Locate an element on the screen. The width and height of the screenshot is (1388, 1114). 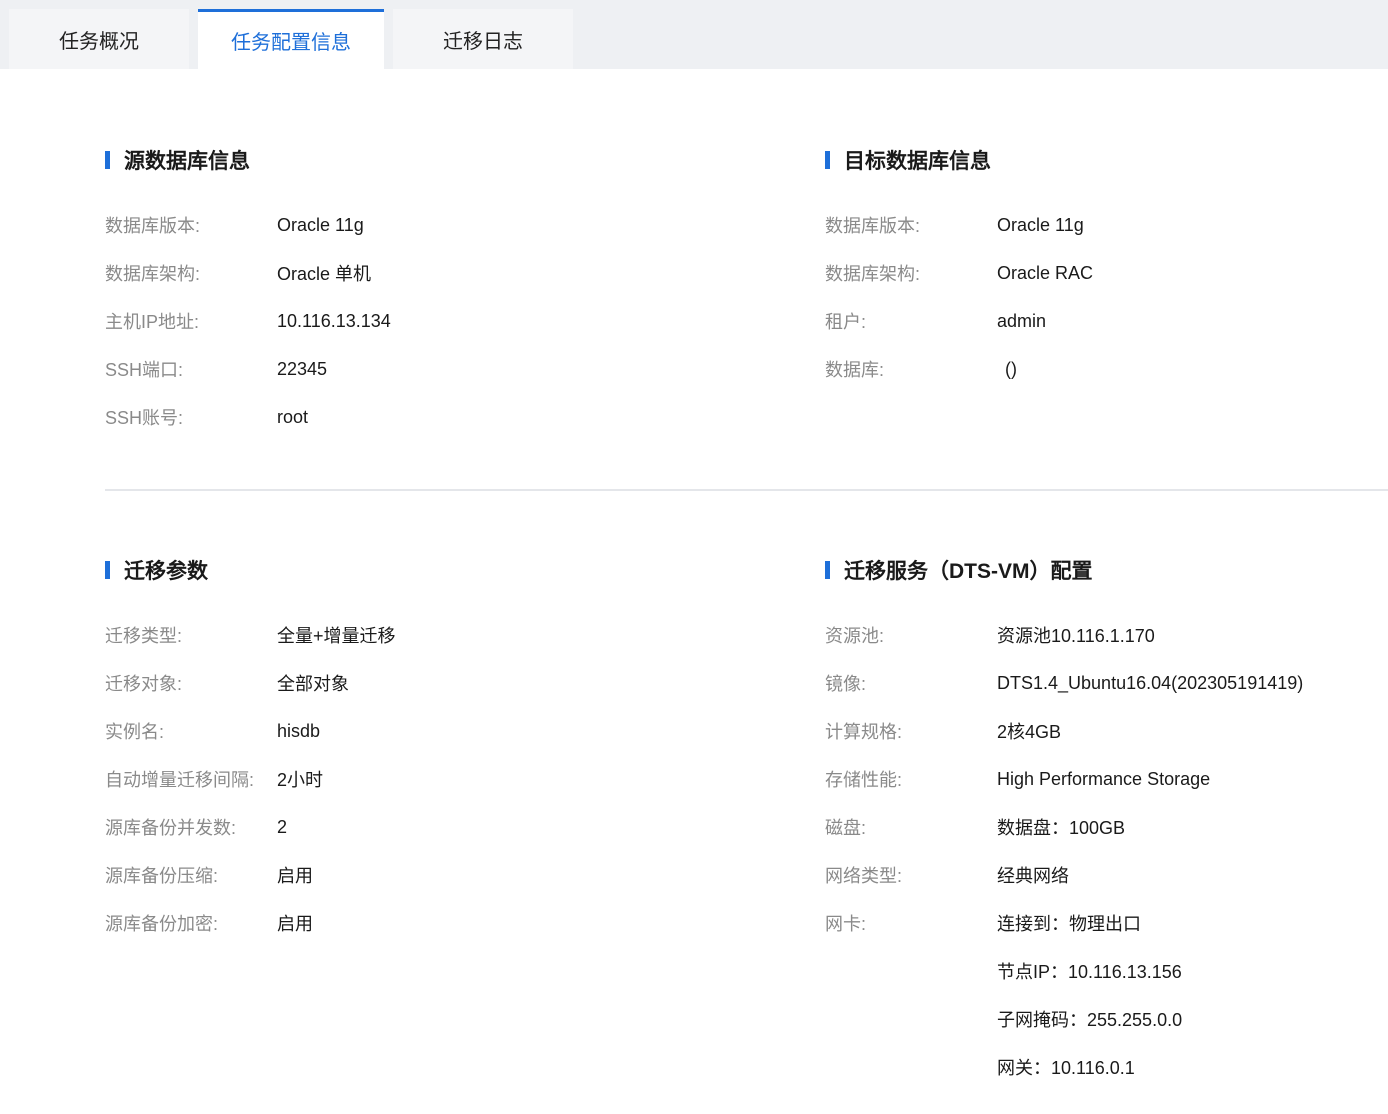
info-row: 节点IP：10.116.13.156 is located at coordinates (1003, 971).